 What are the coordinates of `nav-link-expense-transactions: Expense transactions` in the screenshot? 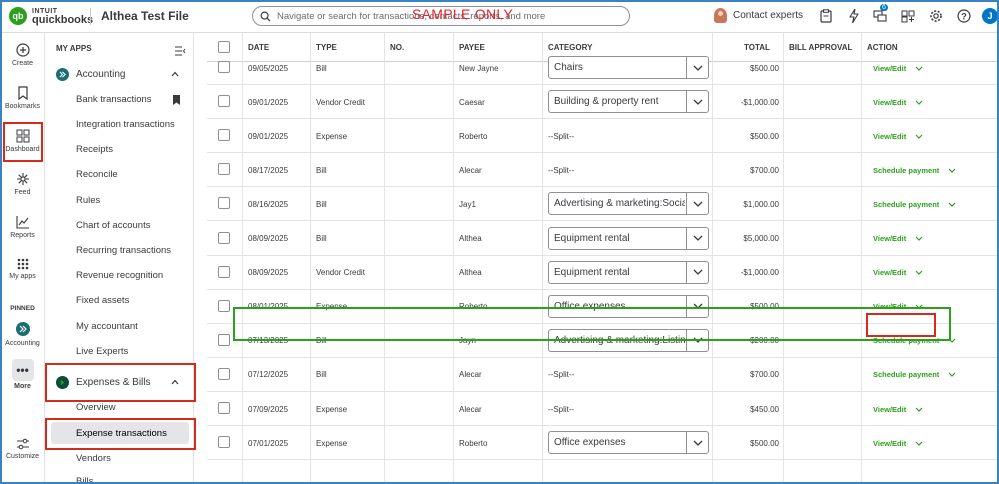 It's located at (121, 433).